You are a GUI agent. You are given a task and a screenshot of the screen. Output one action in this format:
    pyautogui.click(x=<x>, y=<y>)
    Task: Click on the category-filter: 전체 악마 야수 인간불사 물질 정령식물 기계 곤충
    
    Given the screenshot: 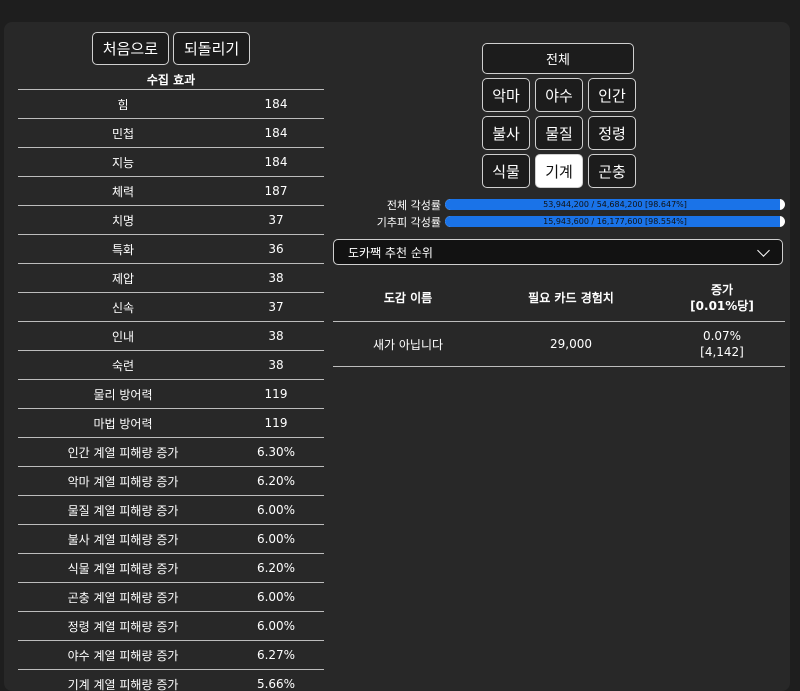 What is the action you would take?
    pyautogui.click(x=559, y=115)
    